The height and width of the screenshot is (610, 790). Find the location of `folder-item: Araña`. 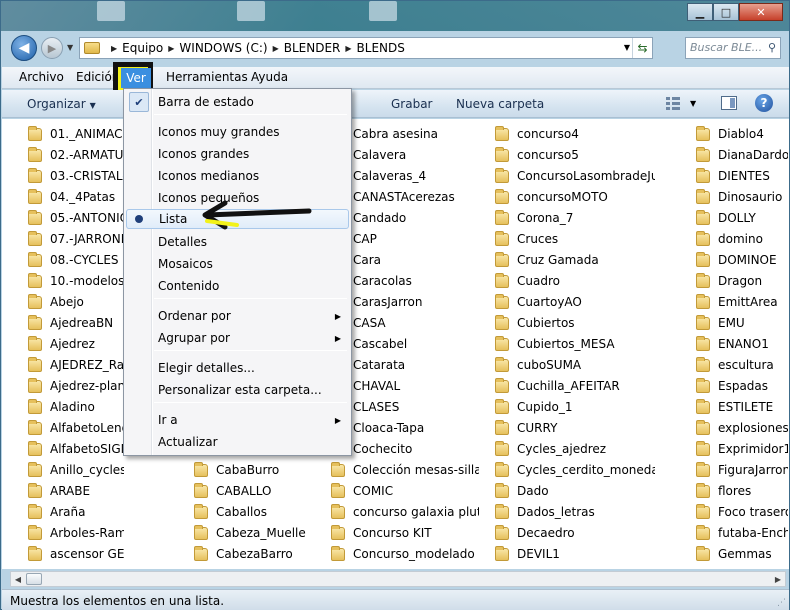

folder-item: Araña is located at coordinates (76, 512).